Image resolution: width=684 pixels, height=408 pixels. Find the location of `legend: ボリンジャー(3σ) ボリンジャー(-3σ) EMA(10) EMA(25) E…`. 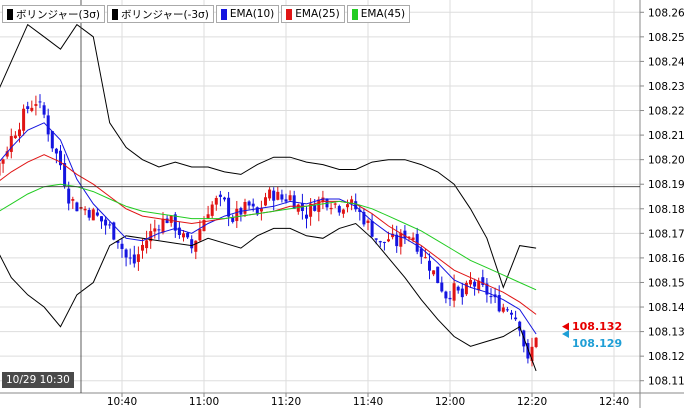

legend: ボリンジャー(3σ) ボリンジャー(-3σ) EMA(10) EMA(25) E… is located at coordinates (206, 14).